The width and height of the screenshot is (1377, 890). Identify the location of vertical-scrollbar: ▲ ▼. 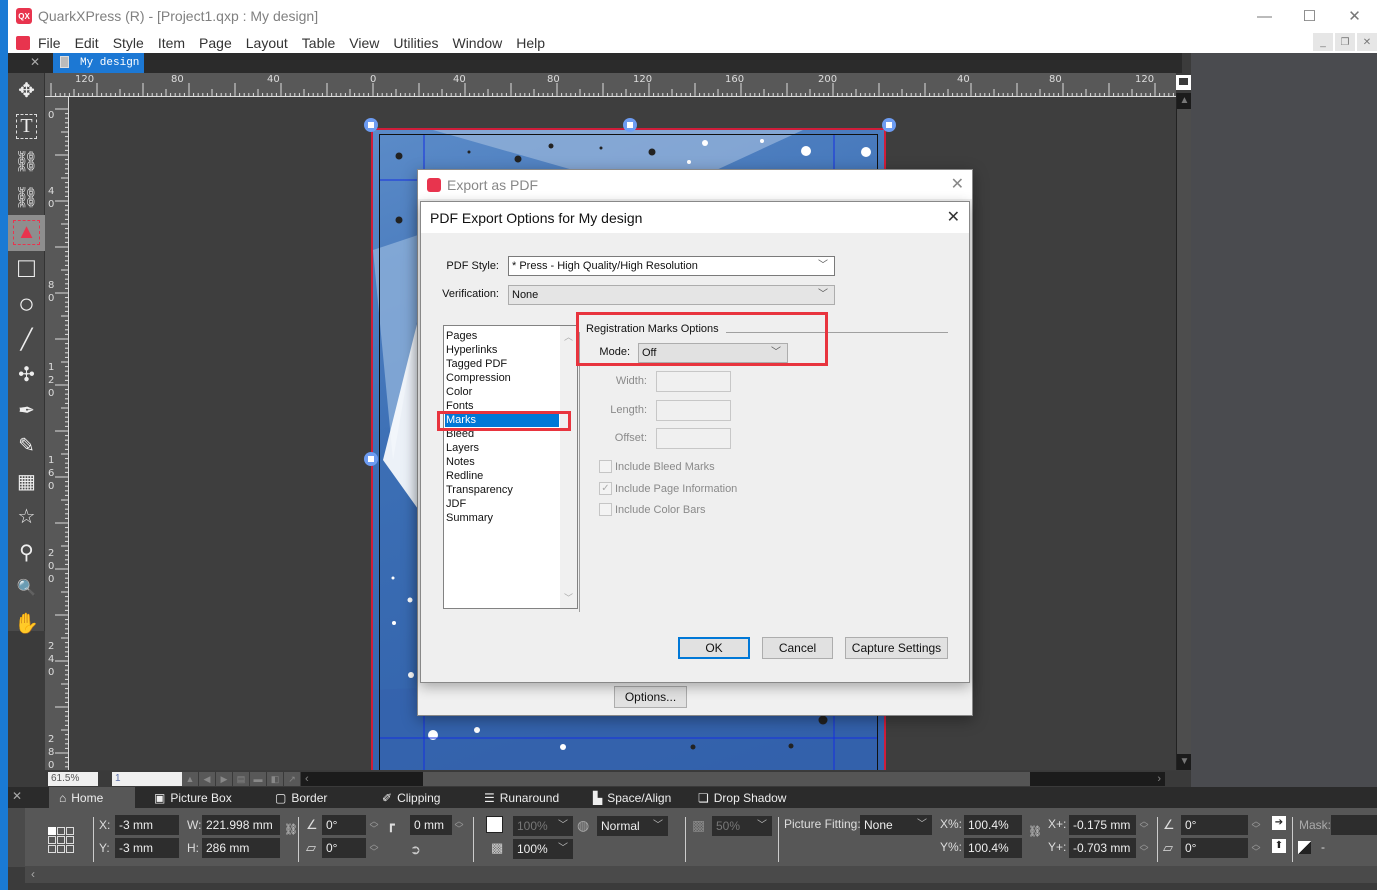
(1184, 431).